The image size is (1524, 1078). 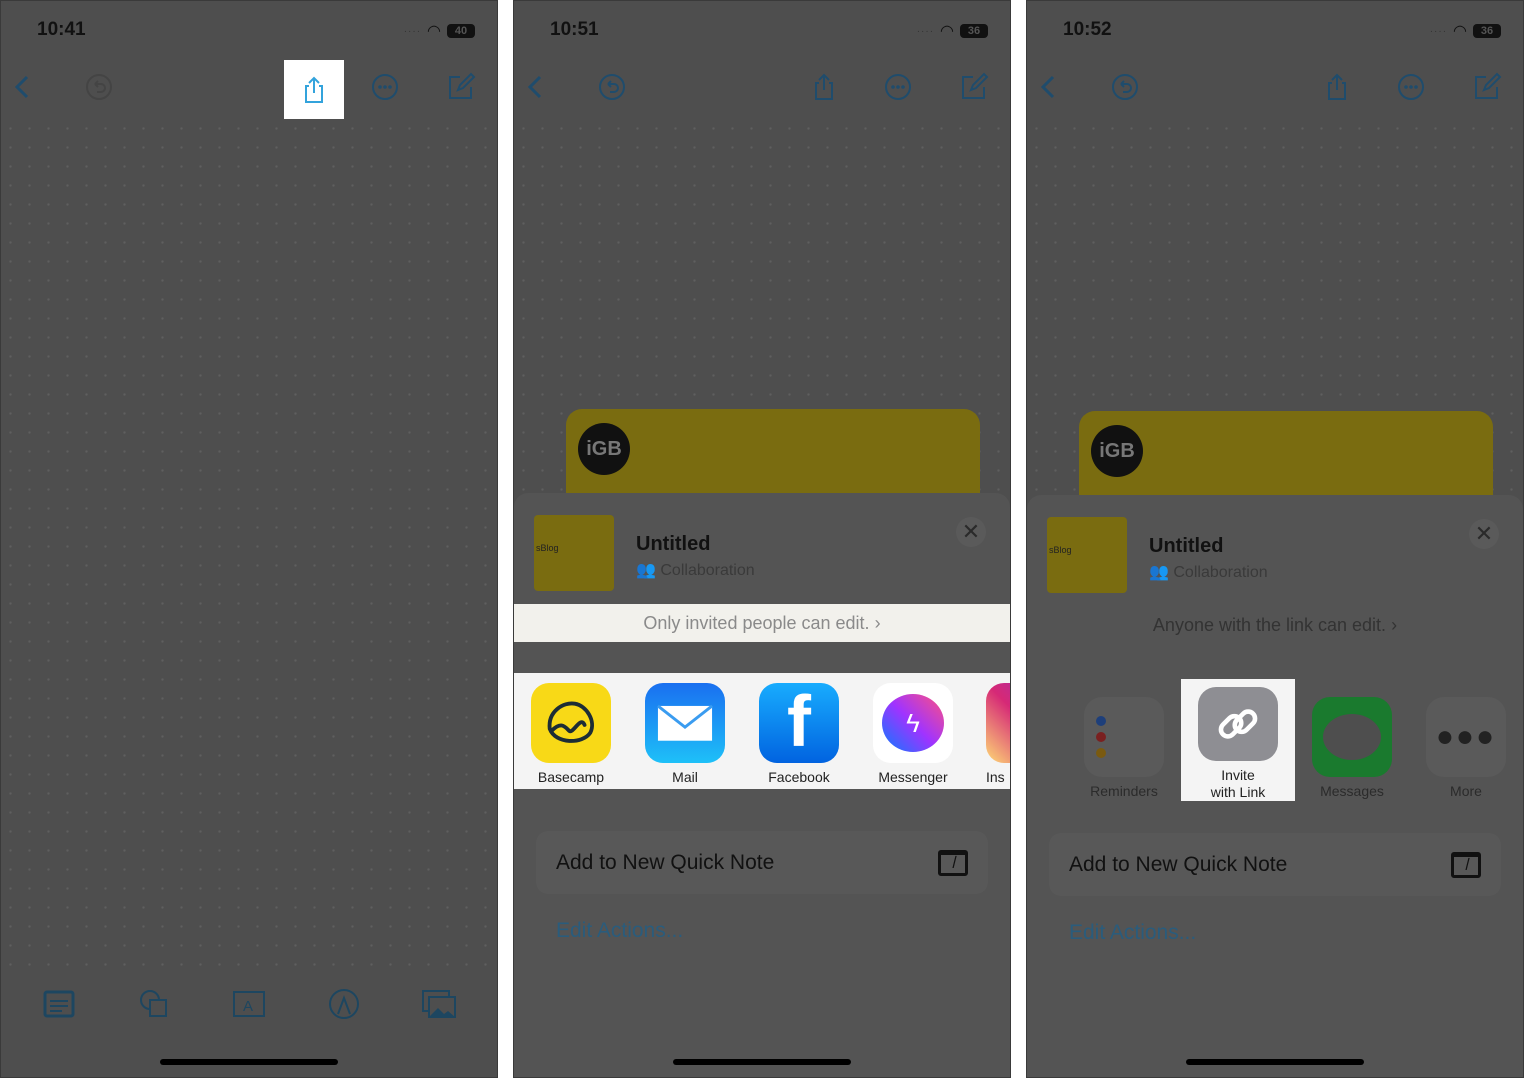 I want to click on share-app-facebook: f Facebook, so click(x=799, y=731).